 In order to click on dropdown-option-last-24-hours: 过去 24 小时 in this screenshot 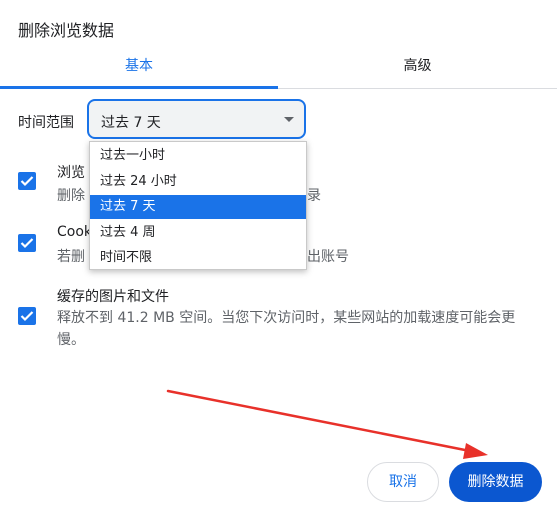, I will do `click(198, 182)`.